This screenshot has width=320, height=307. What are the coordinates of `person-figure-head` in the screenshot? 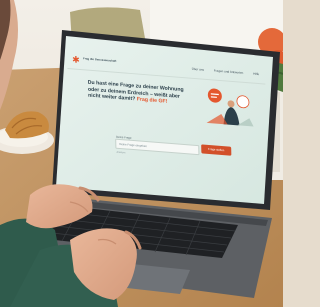 It's located at (231, 104).